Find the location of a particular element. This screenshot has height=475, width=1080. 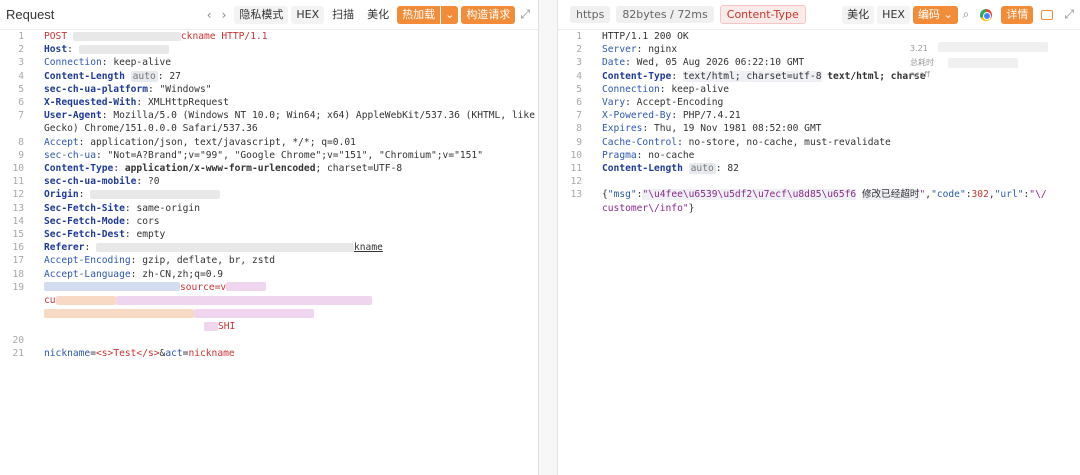

code-line: 4 Content-Length auto: 27 is located at coordinates (99, 76).